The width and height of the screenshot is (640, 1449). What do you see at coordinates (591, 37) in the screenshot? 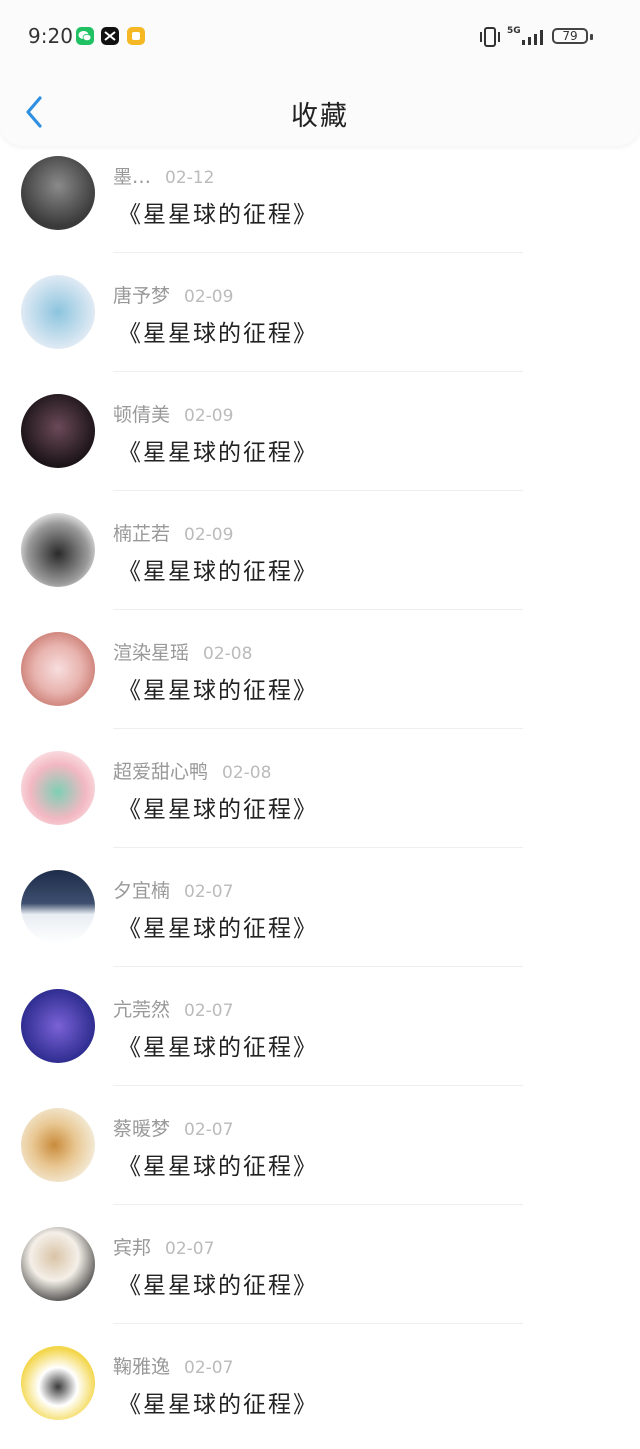
I see `battery-tip` at bounding box center [591, 37].